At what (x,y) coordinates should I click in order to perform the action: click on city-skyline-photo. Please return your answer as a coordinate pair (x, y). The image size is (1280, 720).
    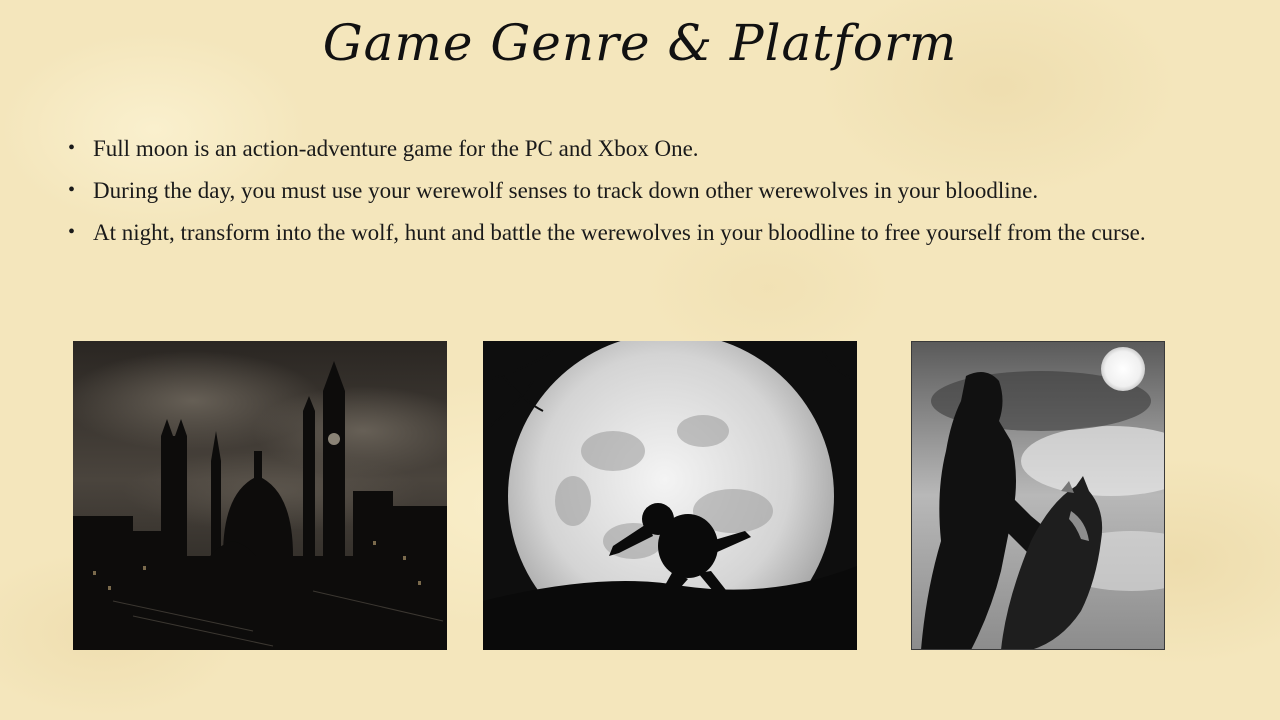
    Looking at the image, I should click on (260, 495).